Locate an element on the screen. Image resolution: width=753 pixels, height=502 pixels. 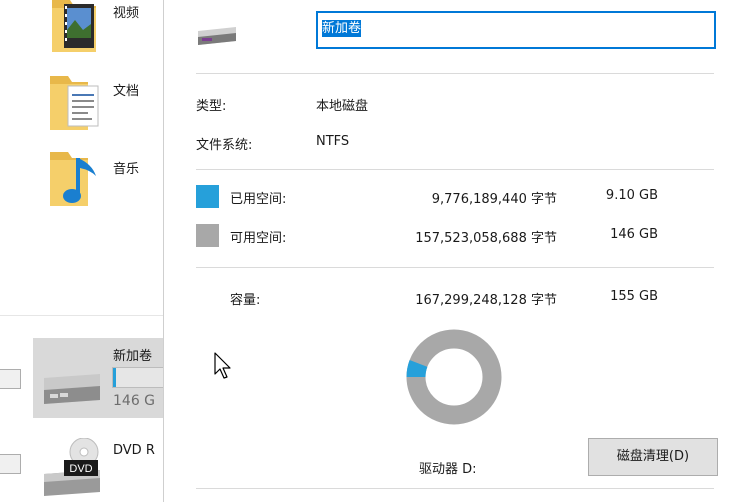
mouse-cursor-icon is located at coordinates (222, 365).